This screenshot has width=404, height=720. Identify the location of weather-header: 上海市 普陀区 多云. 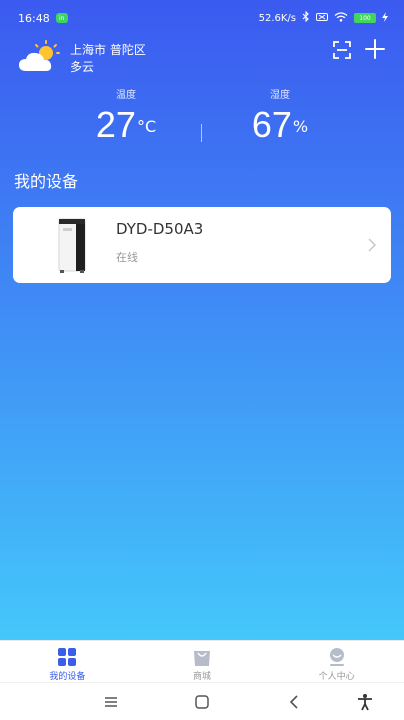
(202, 56).